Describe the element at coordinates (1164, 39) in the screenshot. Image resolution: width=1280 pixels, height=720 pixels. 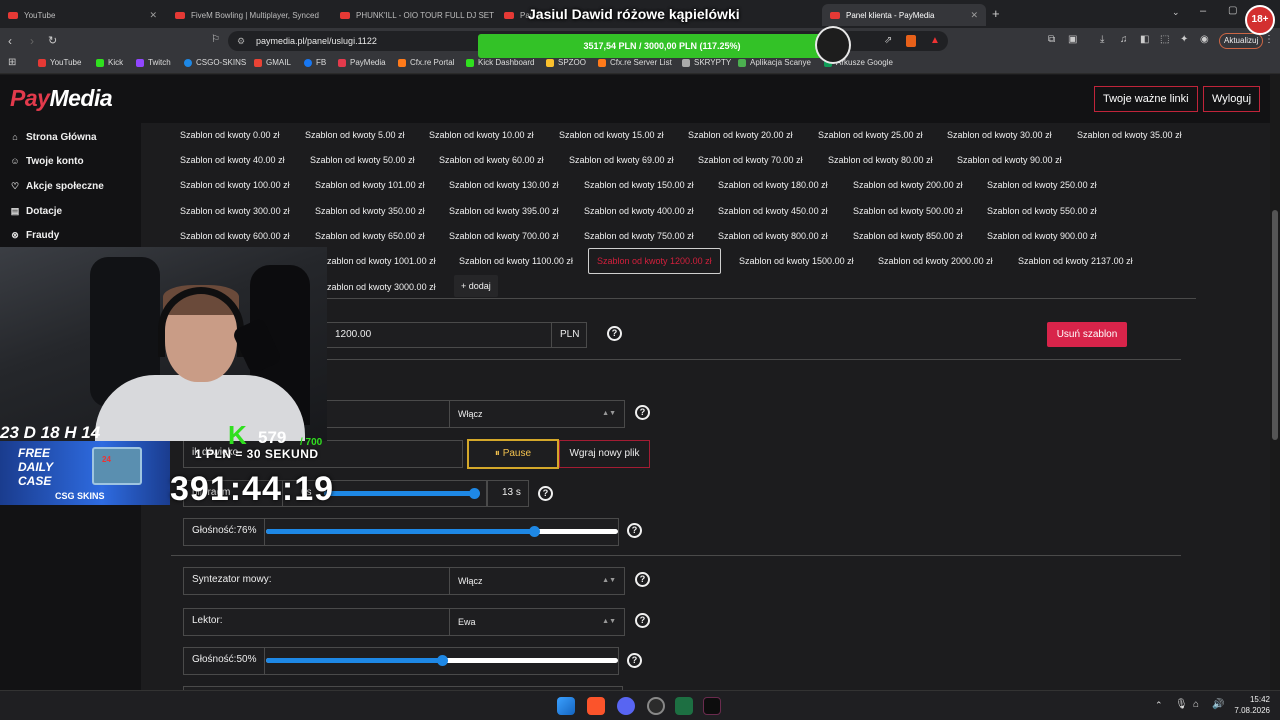
I see `screenshot-icon: ⬚` at that location.